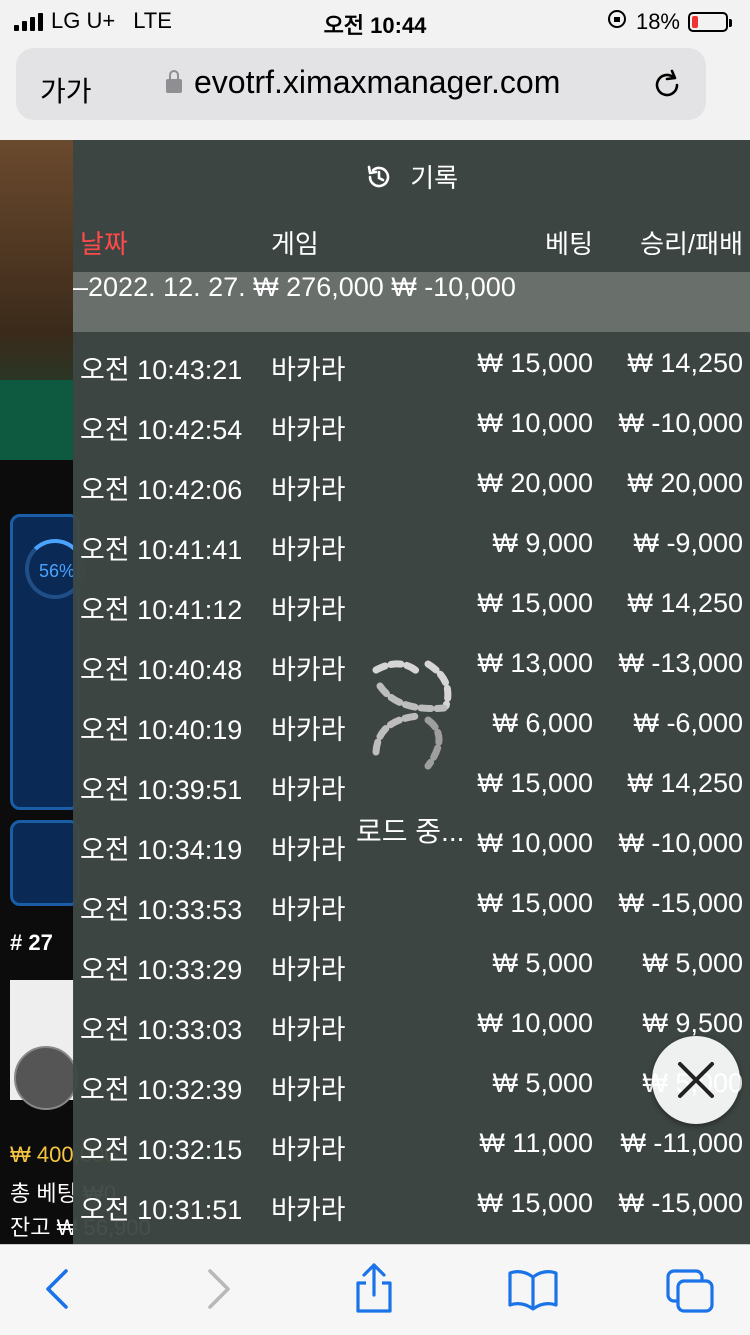 This screenshot has height=1335, width=750. Describe the element at coordinates (688, 543) in the screenshot. I see `row-result: ₩ -9,000` at that location.